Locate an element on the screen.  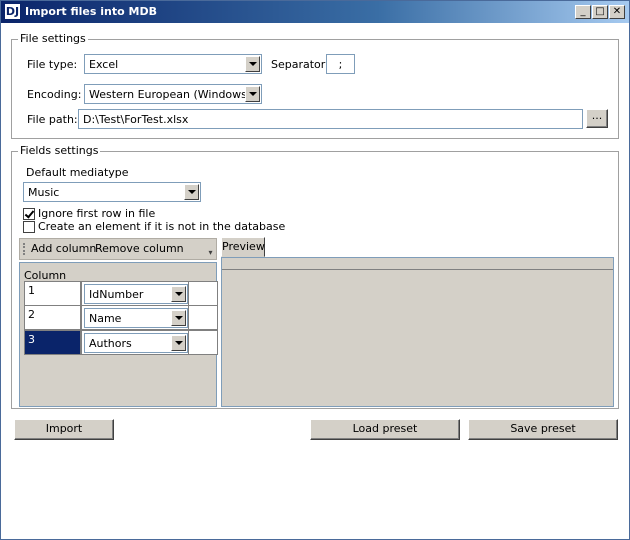
fields-settings-legend: Fields settings is located at coordinates (59, 150).